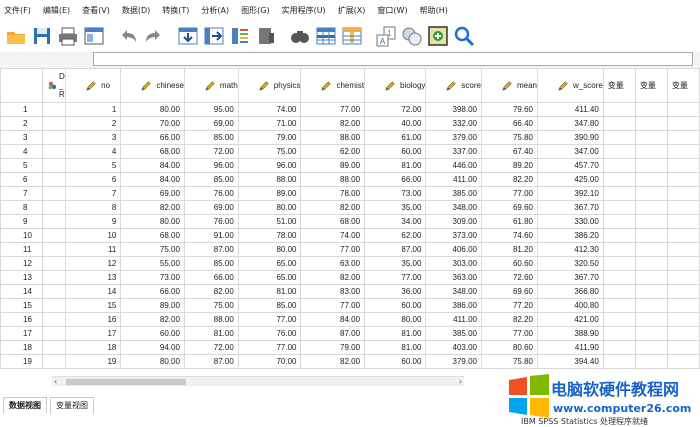 The width and height of the screenshot is (700, 427). What do you see at coordinates (453, 291) in the screenshot?
I see `data-cell: 348.00` at bounding box center [453, 291].